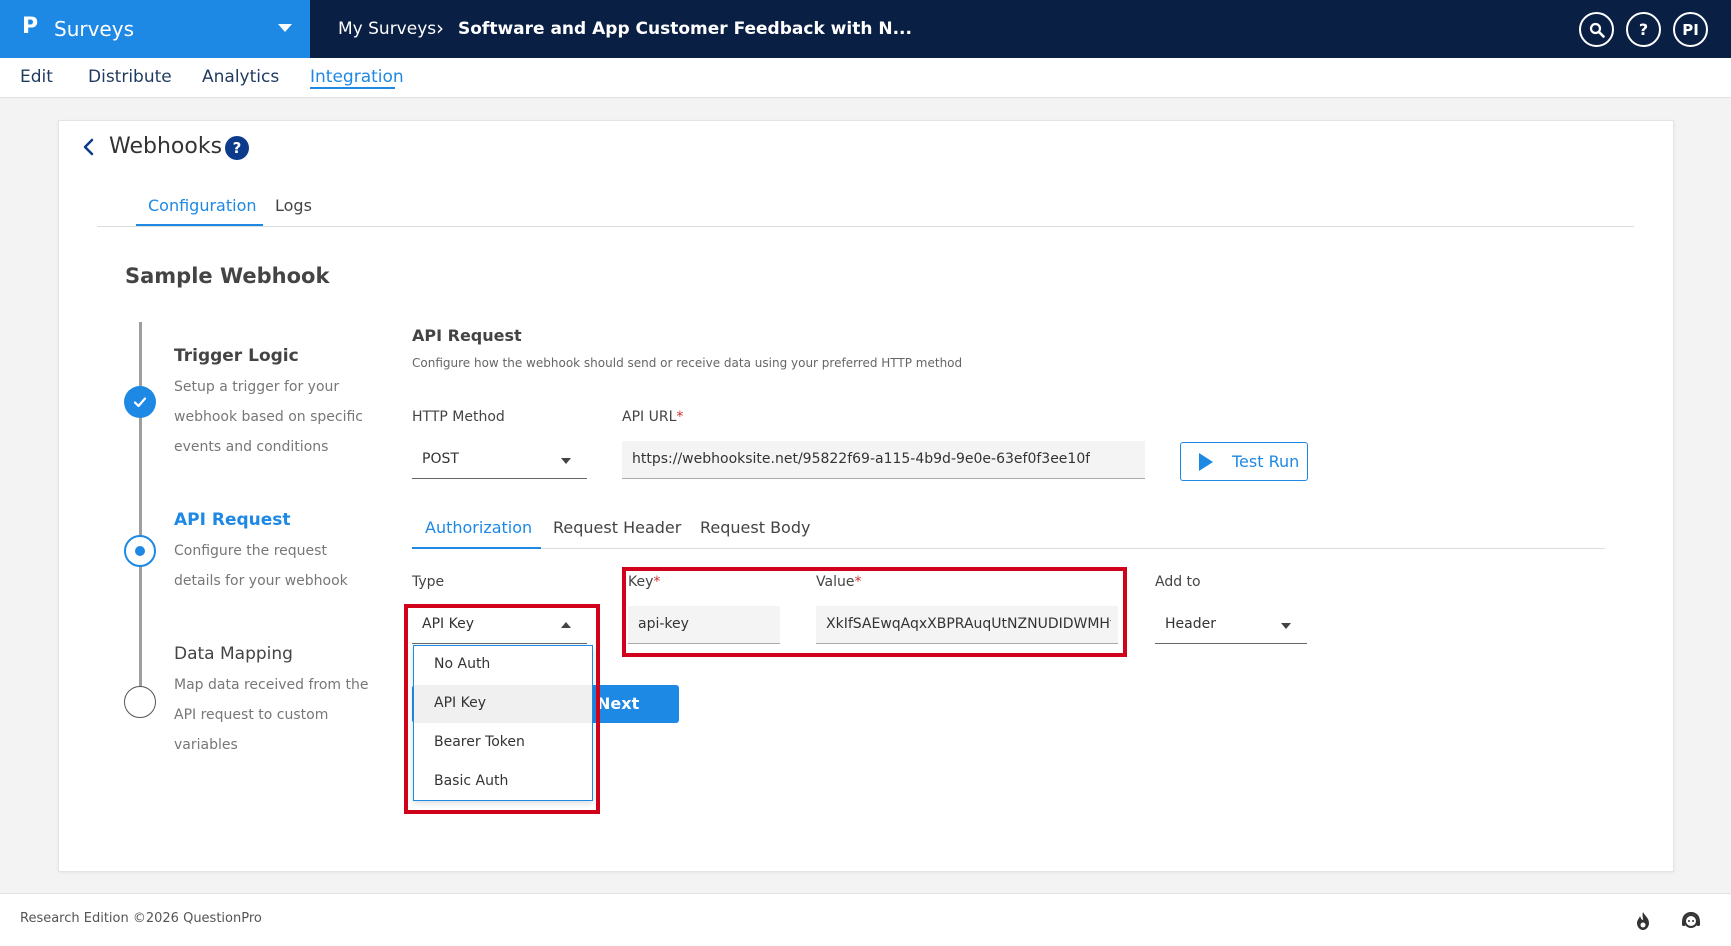  What do you see at coordinates (755, 527) in the screenshot?
I see `subtab-request-body: Request Body` at bounding box center [755, 527].